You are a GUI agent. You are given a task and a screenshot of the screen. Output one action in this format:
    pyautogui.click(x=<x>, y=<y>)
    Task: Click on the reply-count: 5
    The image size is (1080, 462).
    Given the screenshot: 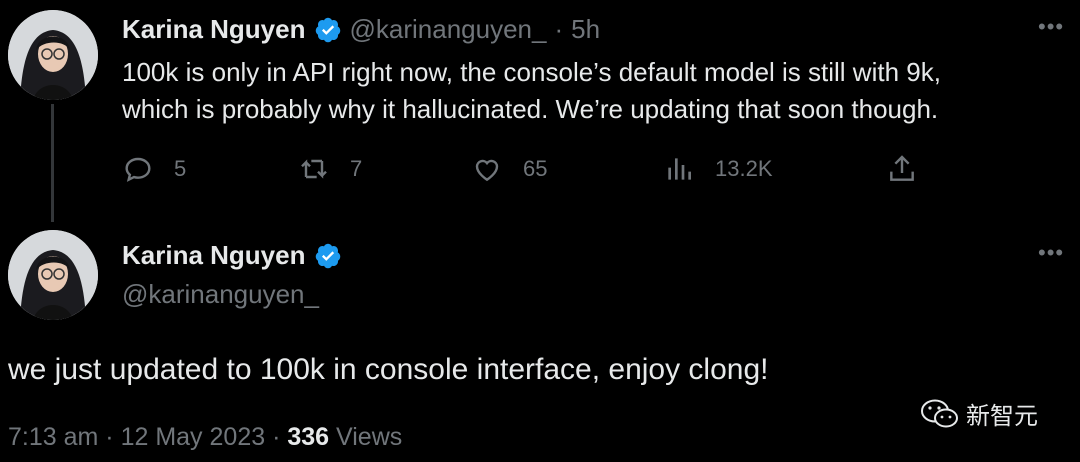 What is the action you would take?
    pyautogui.click(x=180, y=168)
    